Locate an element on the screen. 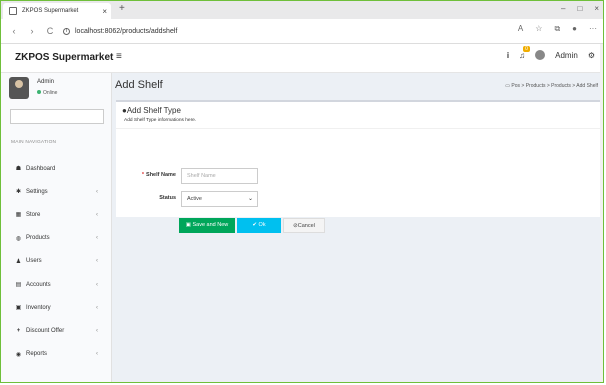 The width and height of the screenshot is (606, 385). page-title: Add Shelf is located at coordinates (139, 85).